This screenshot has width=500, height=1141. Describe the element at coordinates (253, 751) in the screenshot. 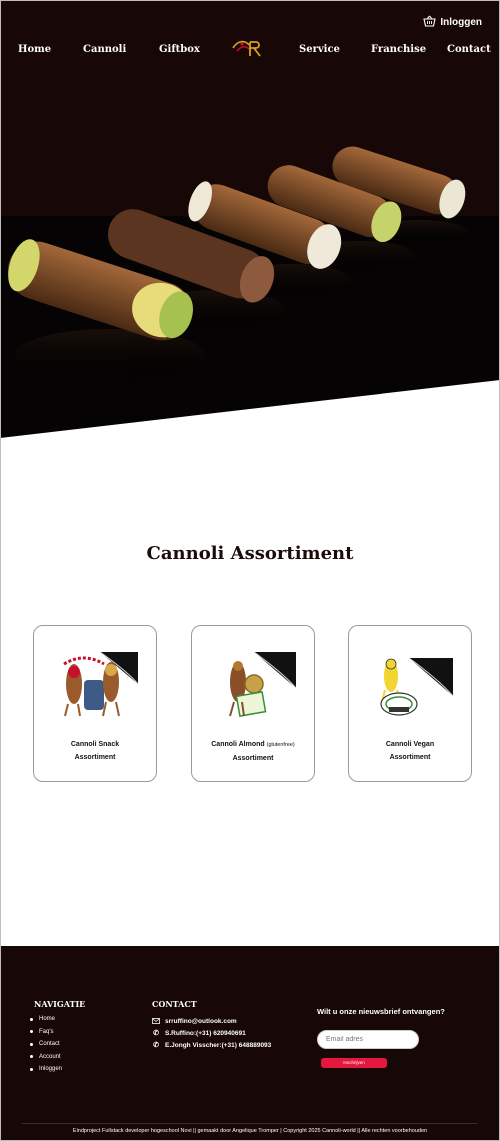

I see `card-label-almond: Cannoli Almond (glutenfree) Assortiment` at that location.